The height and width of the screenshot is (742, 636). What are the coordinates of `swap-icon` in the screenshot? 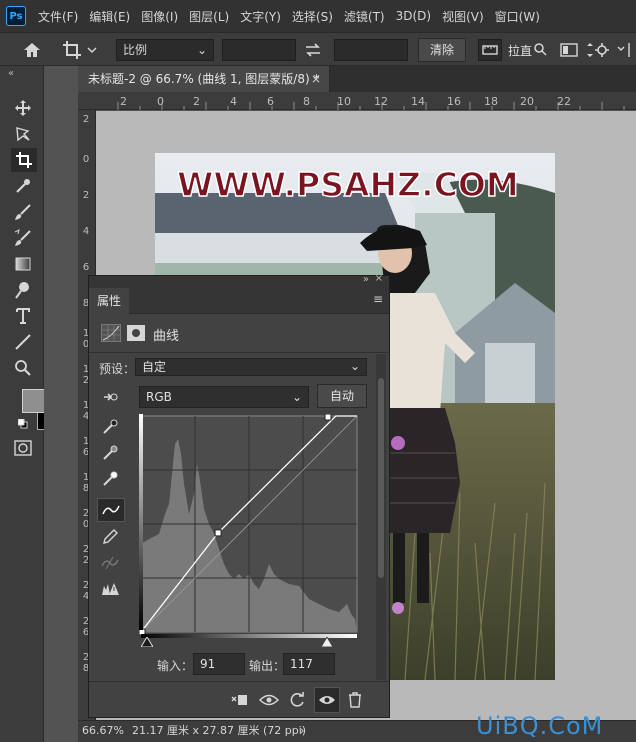 It's located at (313, 51).